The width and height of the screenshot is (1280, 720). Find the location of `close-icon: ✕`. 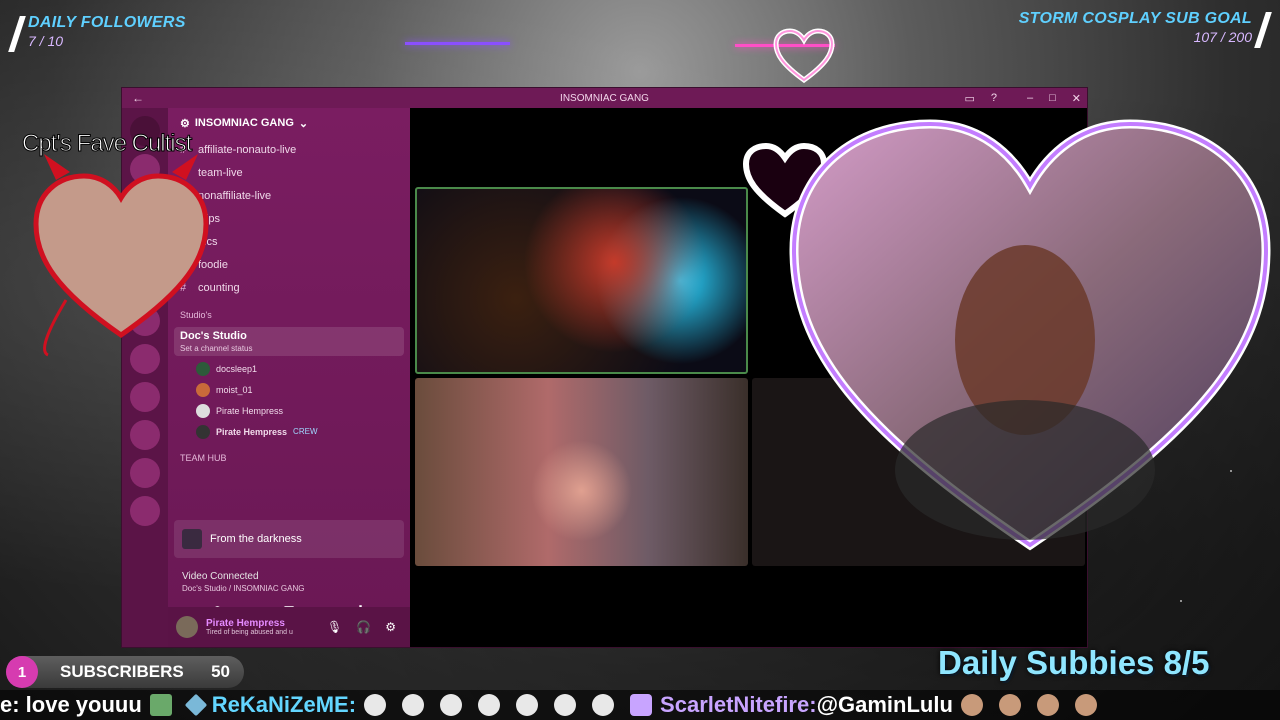

close-icon: ✕ is located at coordinates (1076, 98).